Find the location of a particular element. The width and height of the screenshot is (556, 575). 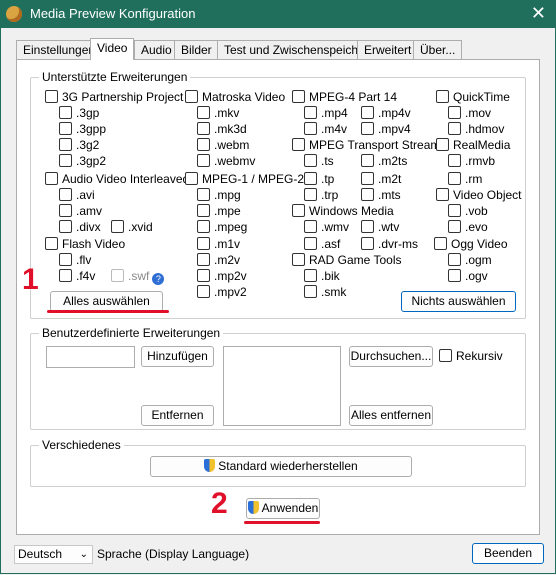

checkbox-mpeg4-group: MPEG-4 Part 14 is located at coordinates (344, 98).